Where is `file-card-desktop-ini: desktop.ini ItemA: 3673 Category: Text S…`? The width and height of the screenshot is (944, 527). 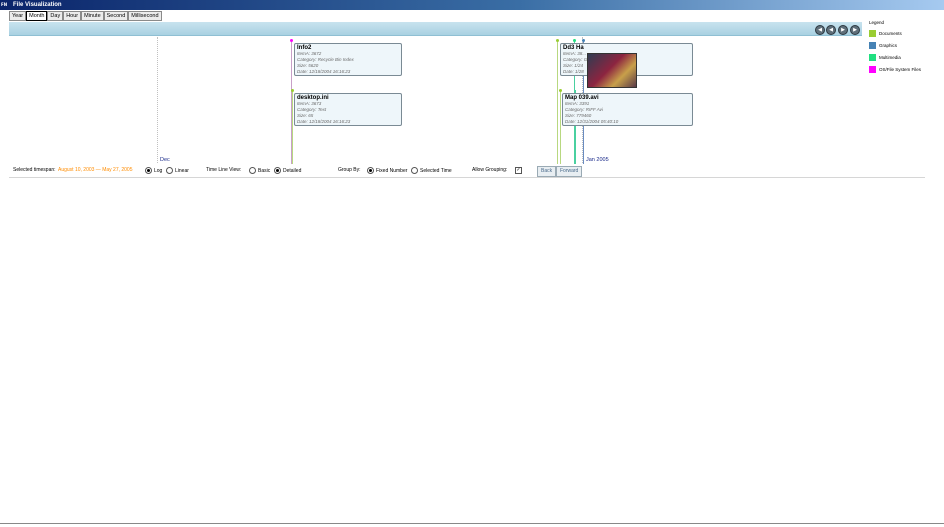 file-card-desktop-ini: desktop.ini ItemA: 3673 Category: Text S… is located at coordinates (348, 109).